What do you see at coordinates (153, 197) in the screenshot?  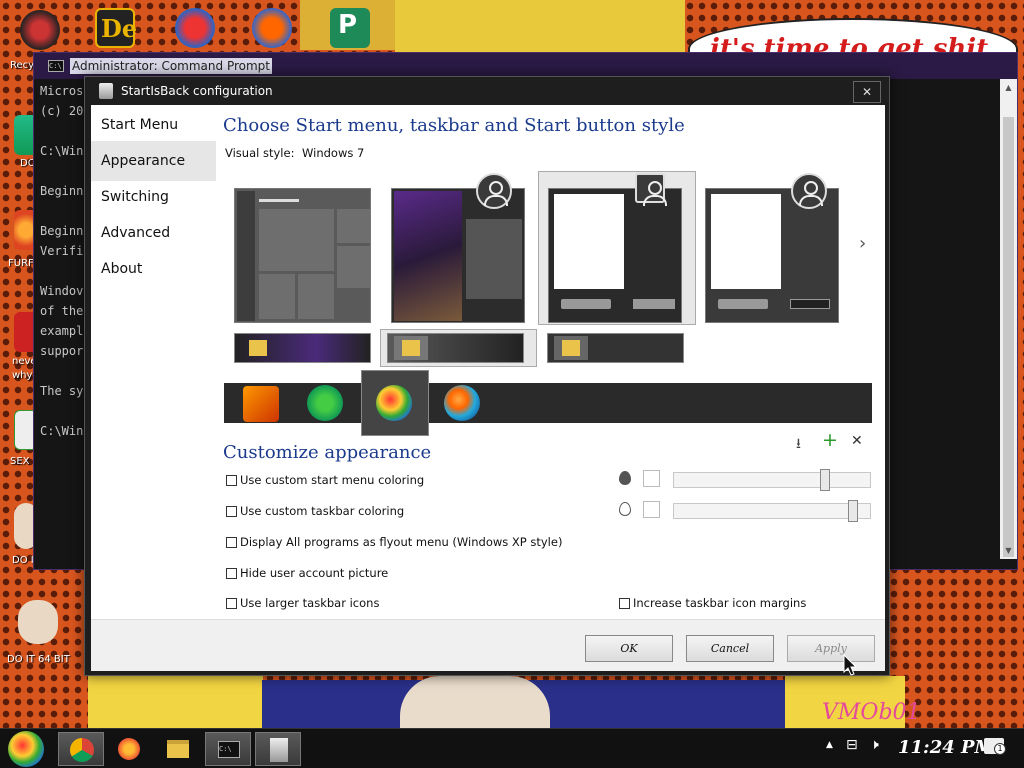 I see `nav-item-switching: Switching` at bounding box center [153, 197].